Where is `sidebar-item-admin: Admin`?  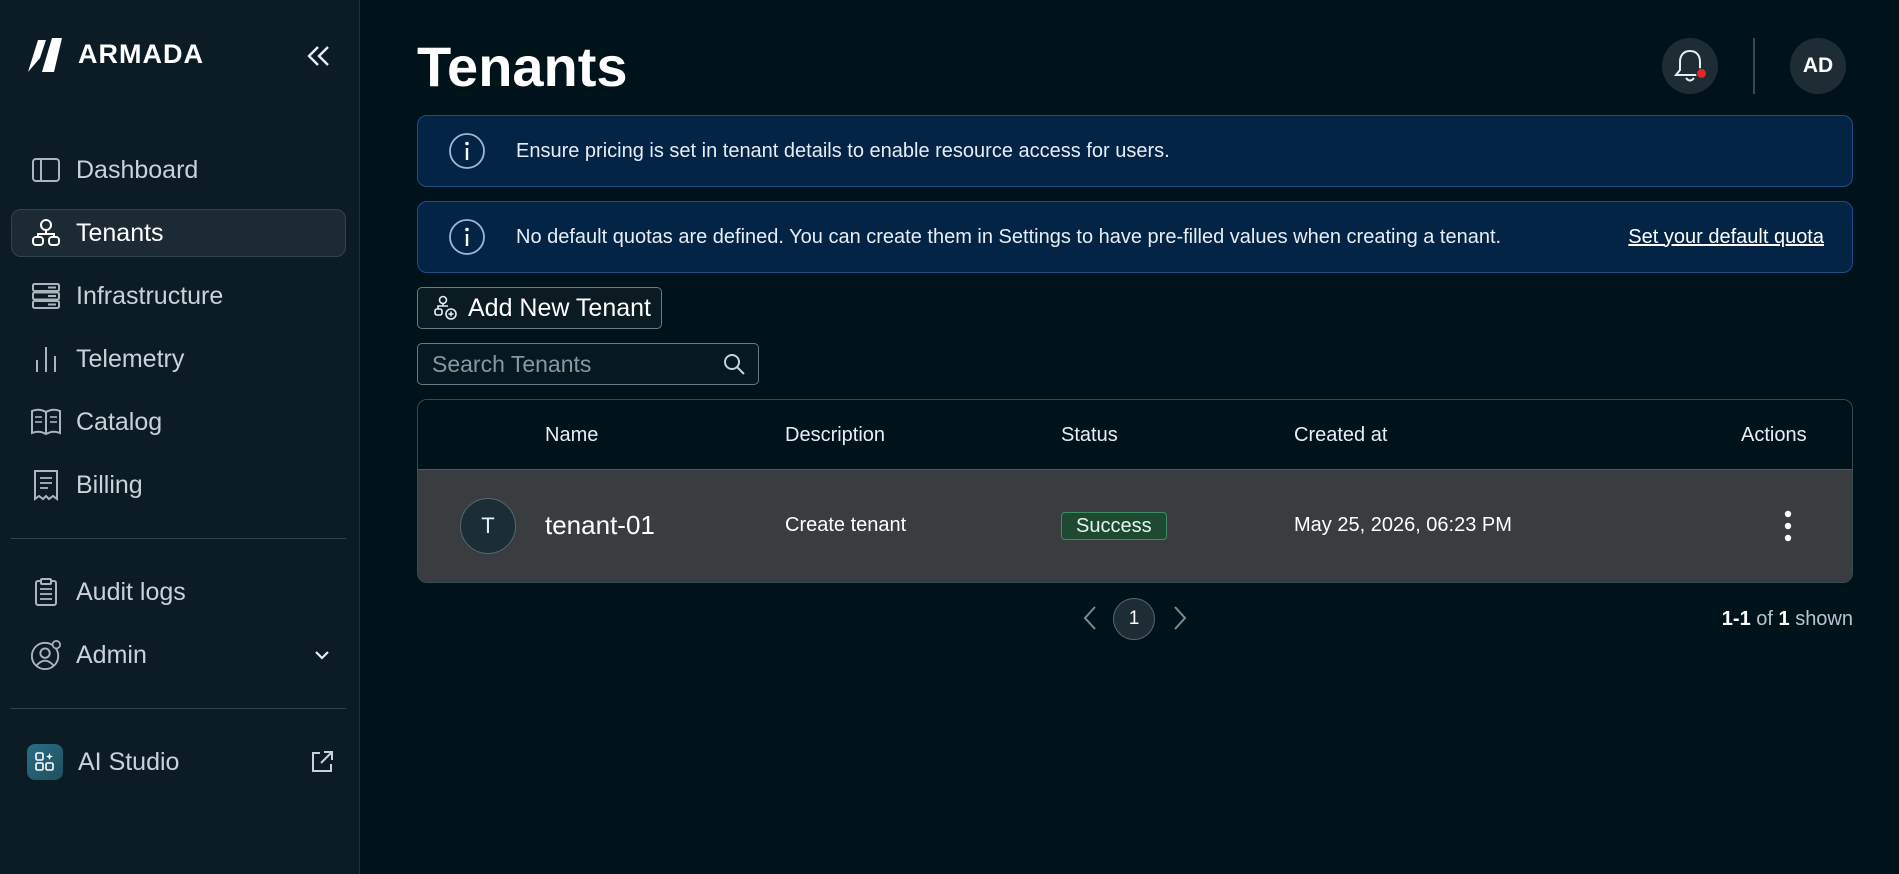 sidebar-item-admin: Admin is located at coordinates (178, 655).